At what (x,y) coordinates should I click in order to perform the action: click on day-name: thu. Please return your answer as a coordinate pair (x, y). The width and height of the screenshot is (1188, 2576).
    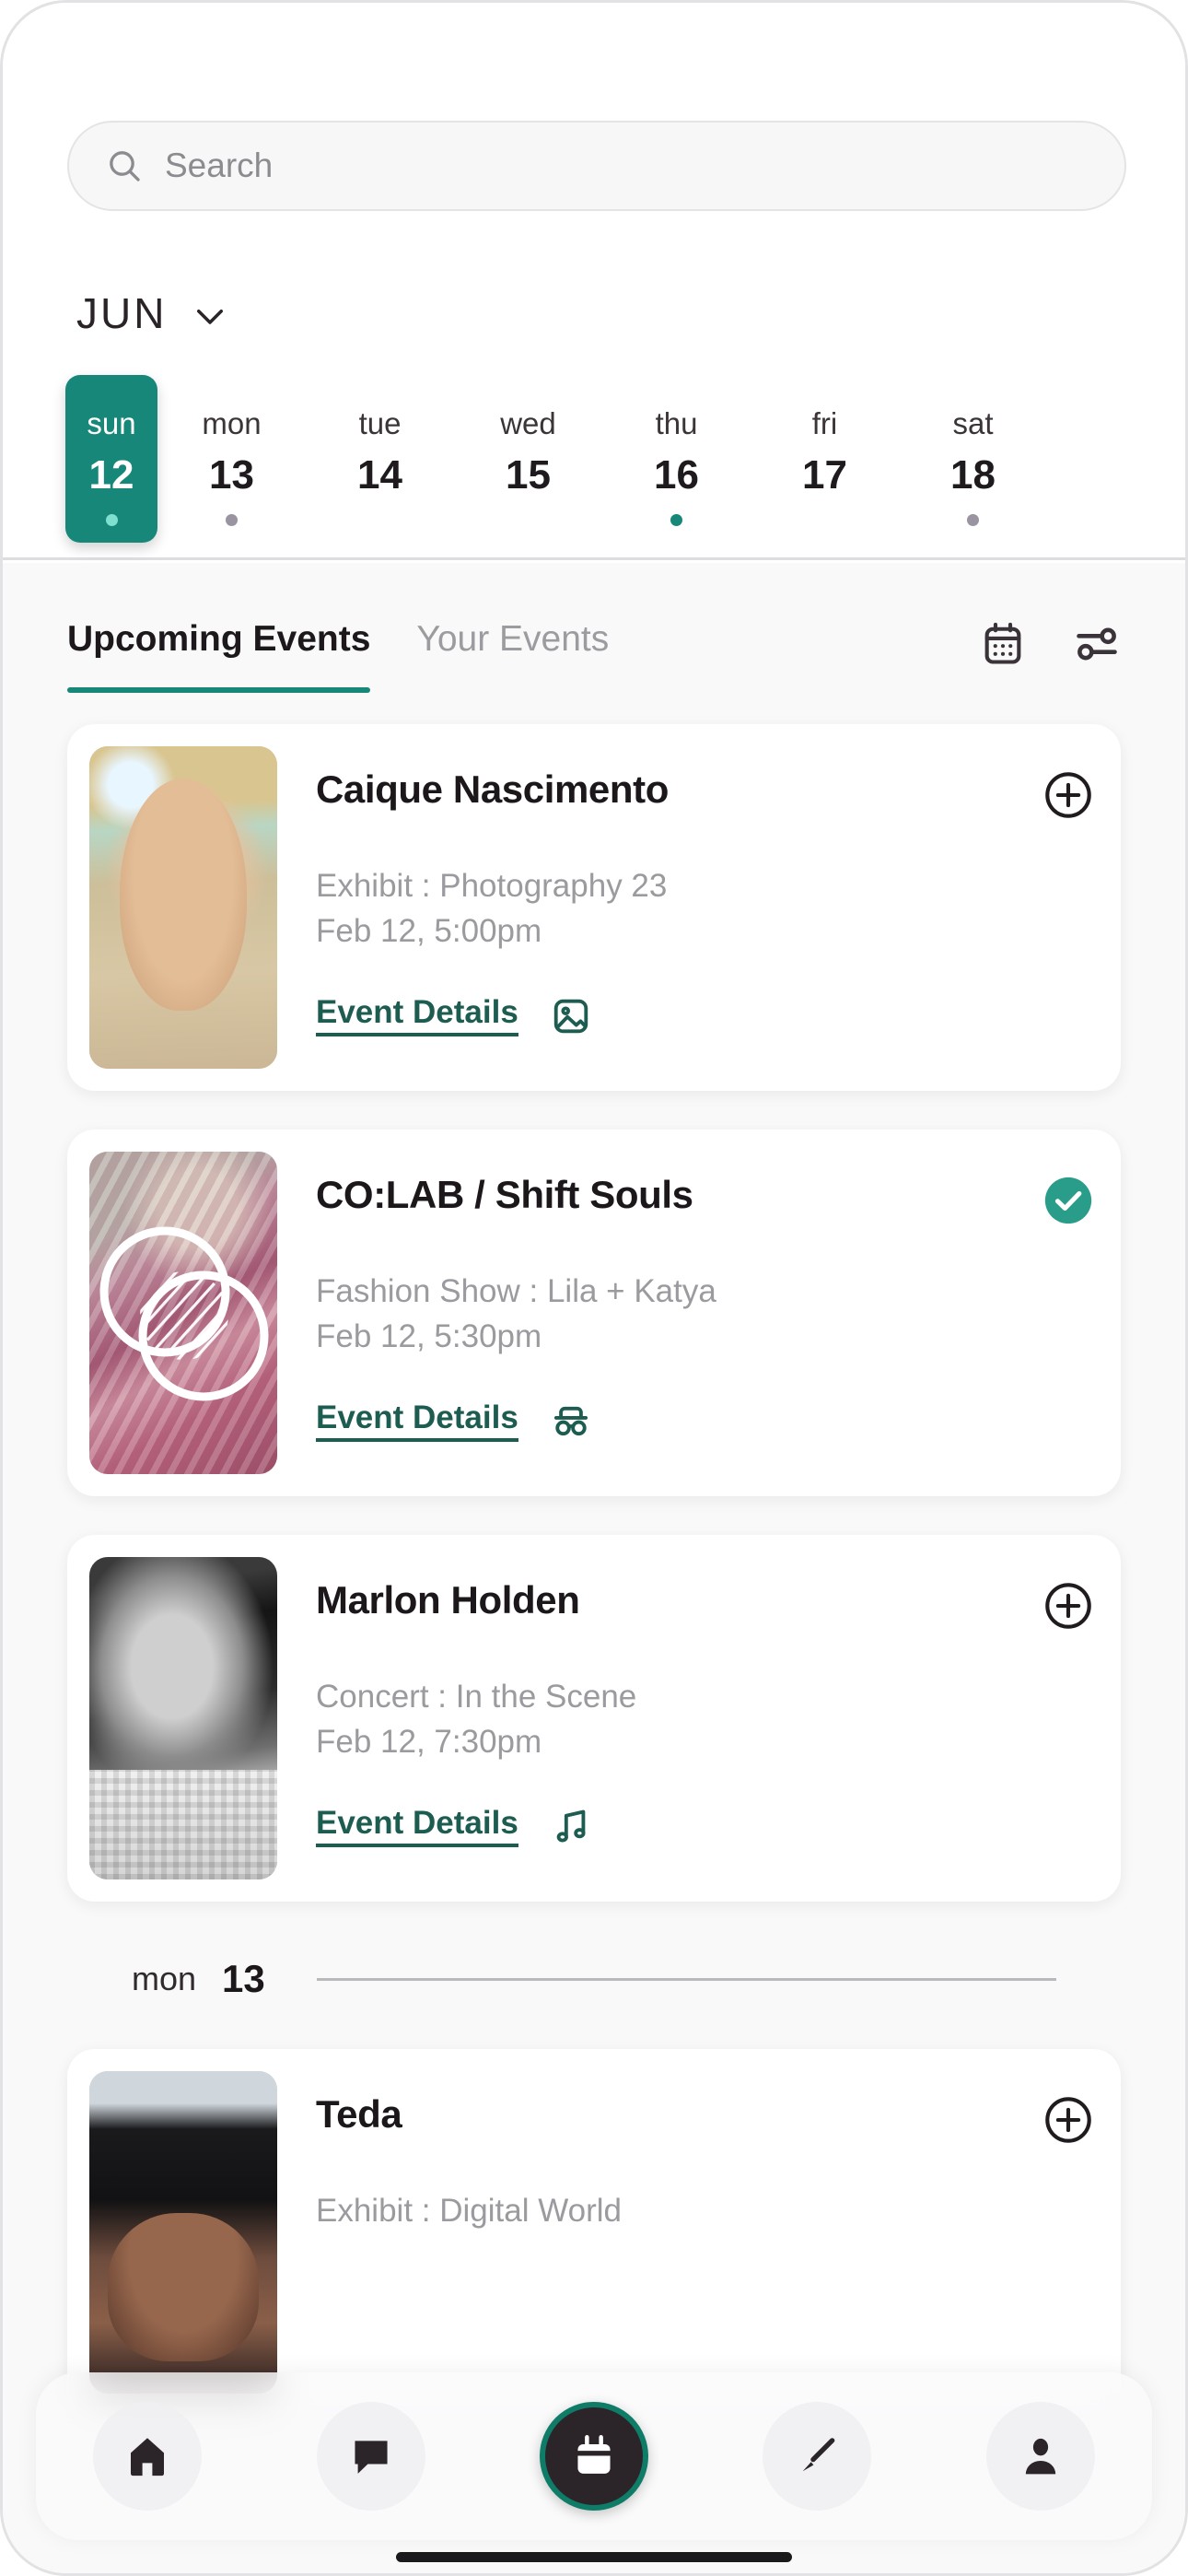
    Looking at the image, I should click on (676, 423).